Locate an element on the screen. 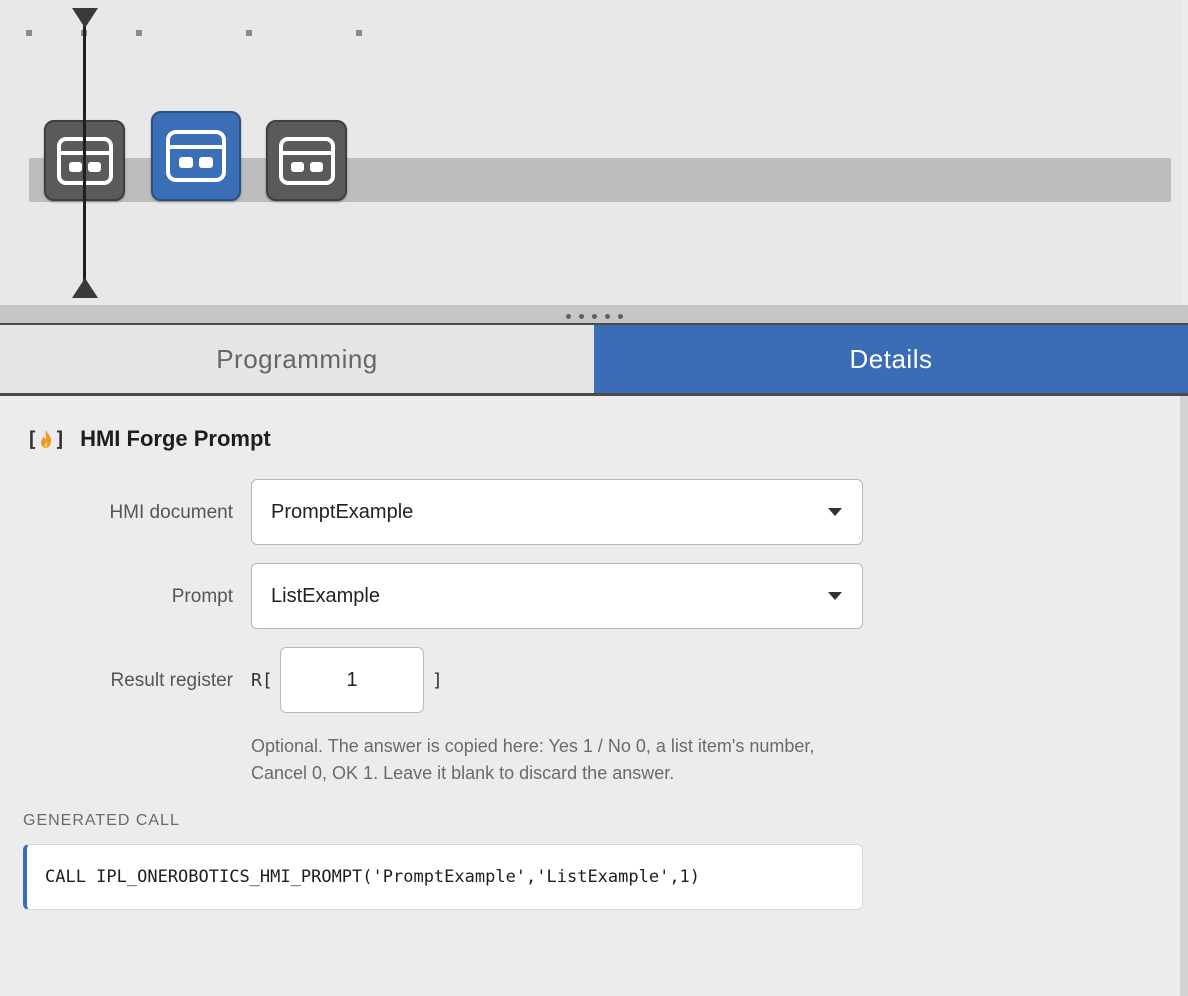  prompt-label: Prompt is located at coordinates (202, 596).